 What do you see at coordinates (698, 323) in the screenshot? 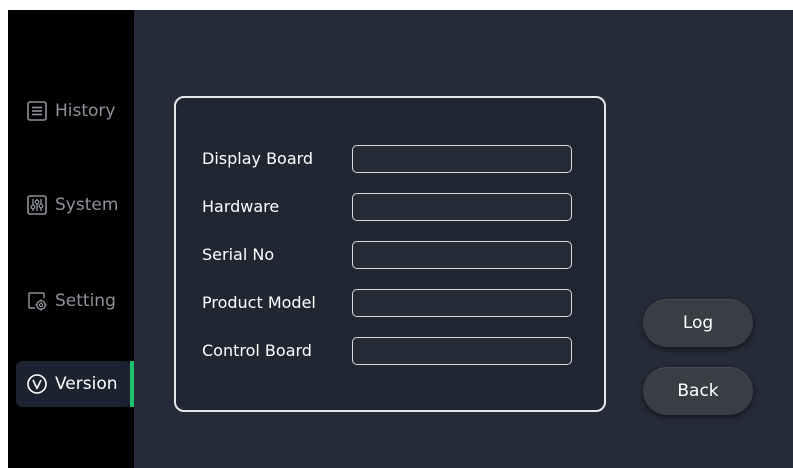
I see `log-button: Log` at bounding box center [698, 323].